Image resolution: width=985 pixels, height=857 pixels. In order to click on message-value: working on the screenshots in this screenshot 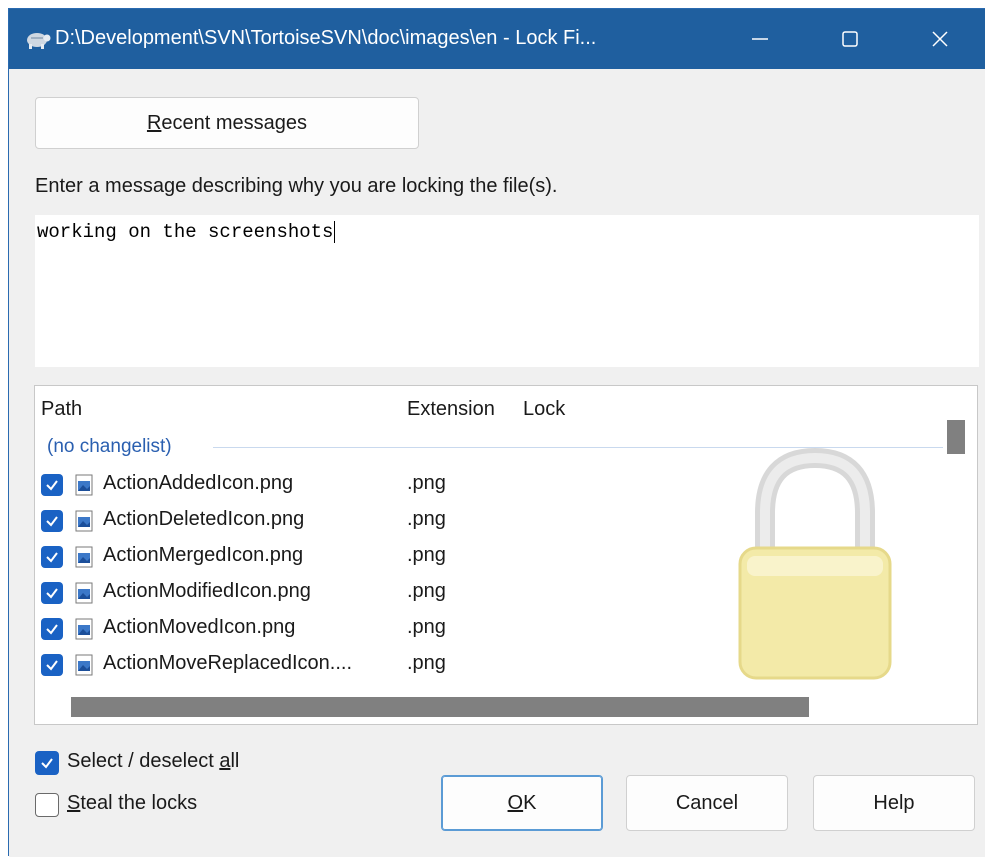, I will do `click(185, 232)`.